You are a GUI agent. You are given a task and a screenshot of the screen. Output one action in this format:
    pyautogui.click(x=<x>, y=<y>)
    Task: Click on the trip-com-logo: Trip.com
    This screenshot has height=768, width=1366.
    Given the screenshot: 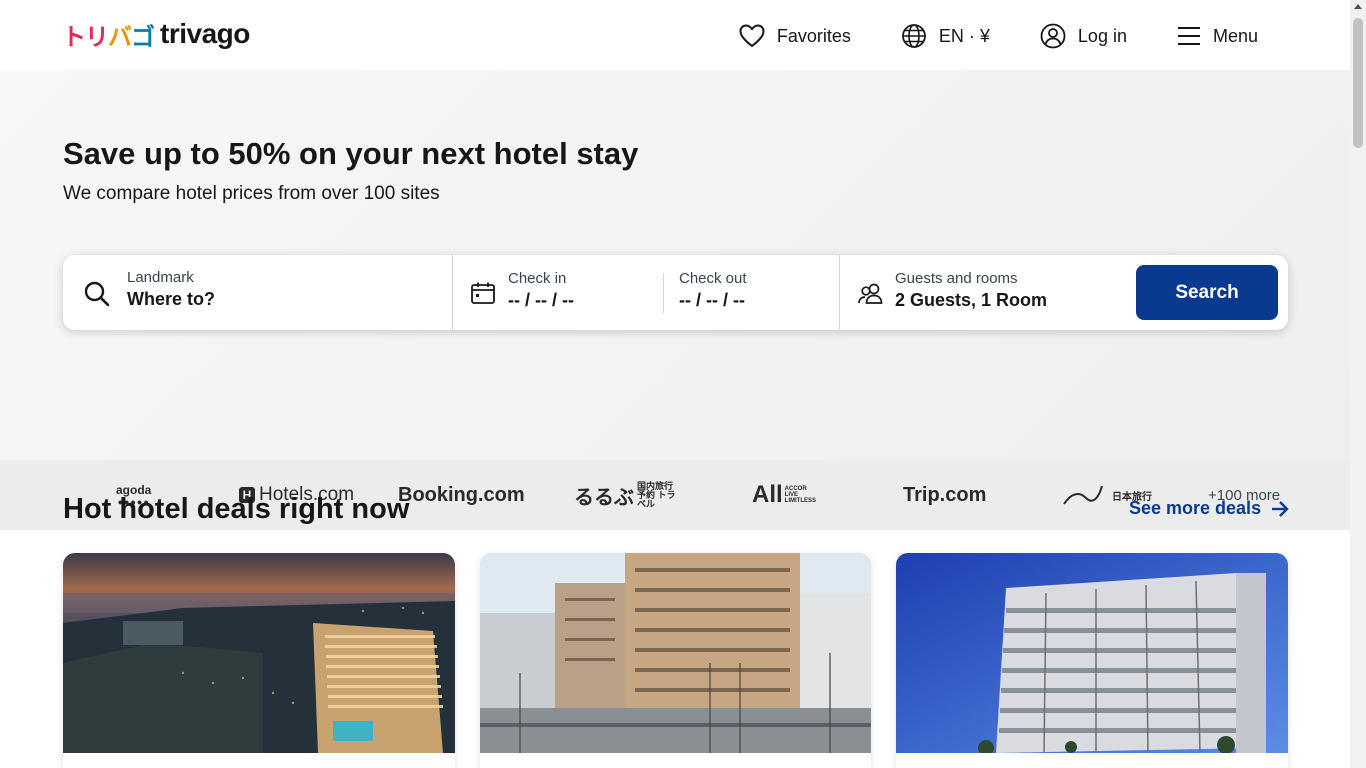 What is the action you would take?
    pyautogui.click(x=945, y=494)
    